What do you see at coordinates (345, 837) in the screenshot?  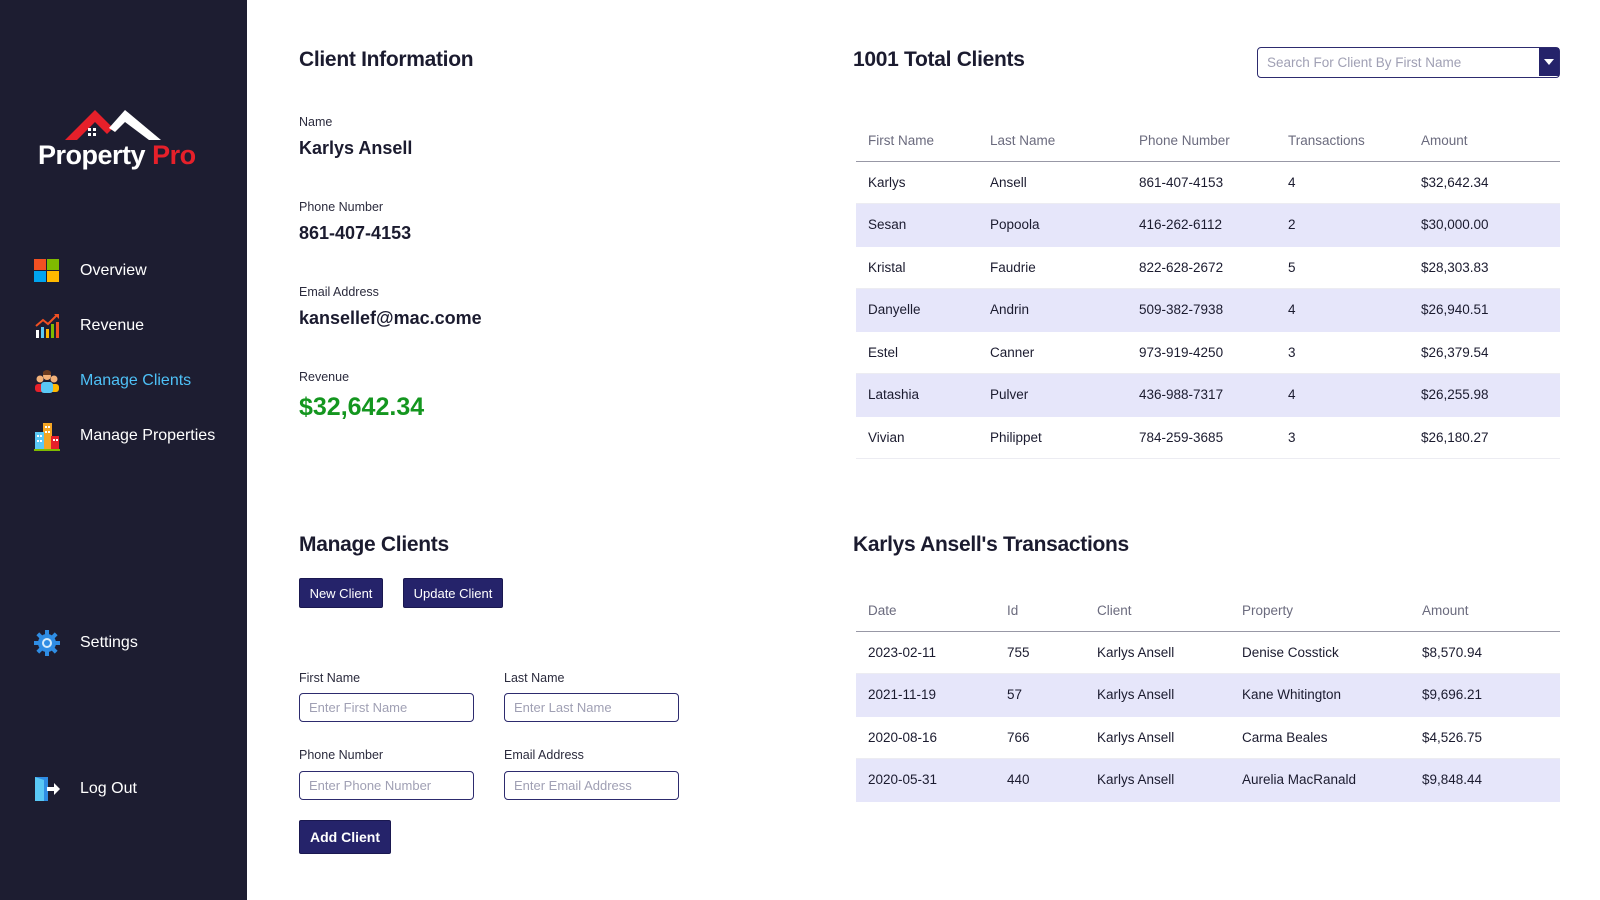 I see `add-client-button: Add Client` at bounding box center [345, 837].